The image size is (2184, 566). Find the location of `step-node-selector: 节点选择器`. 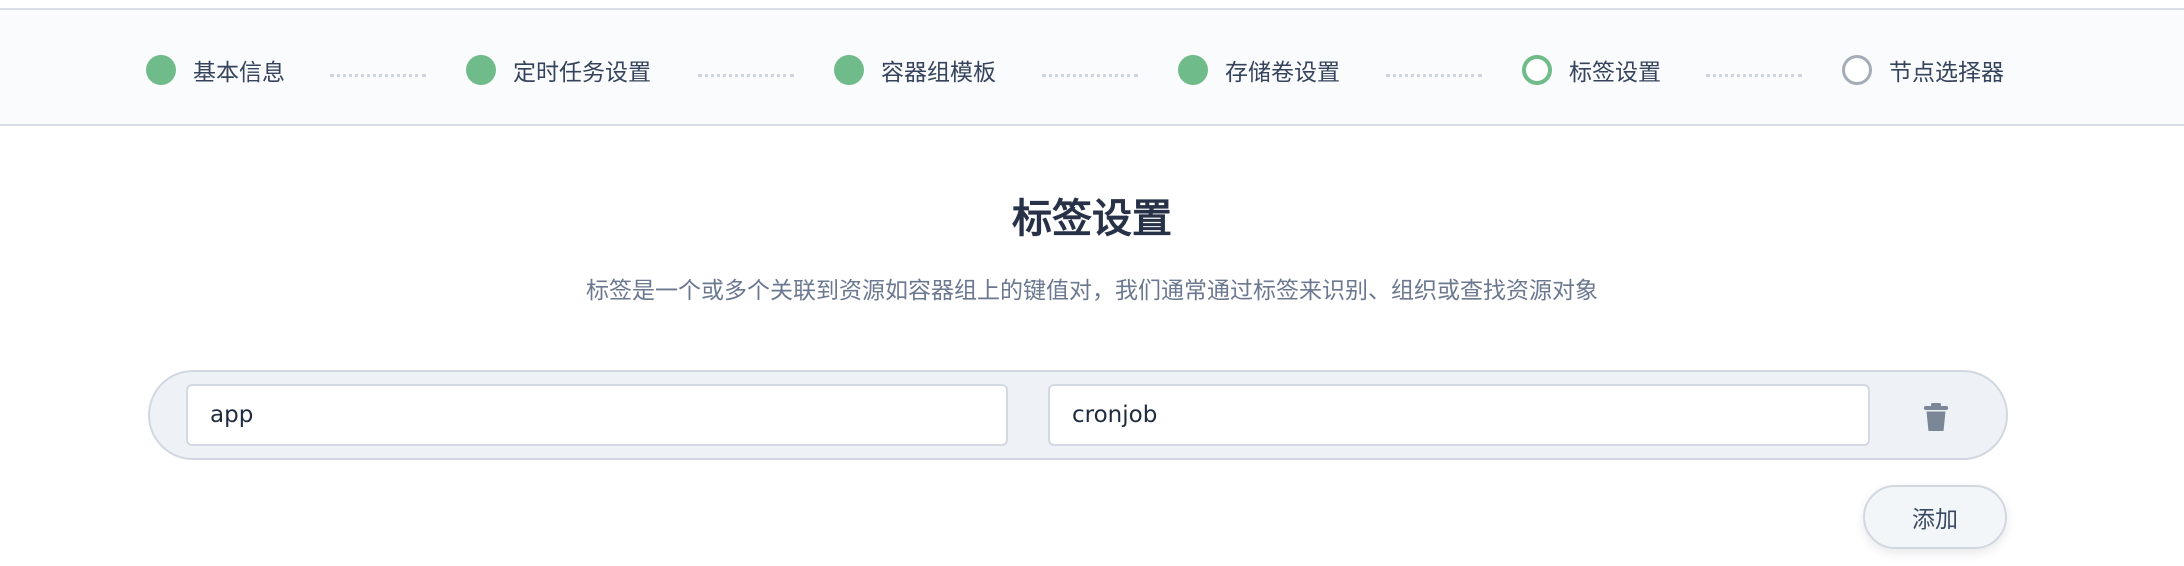

step-node-selector: 节点选择器 is located at coordinates (1923, 70).